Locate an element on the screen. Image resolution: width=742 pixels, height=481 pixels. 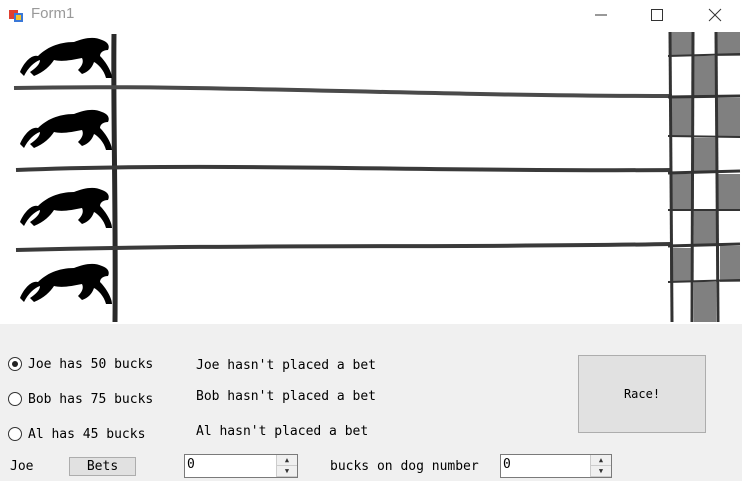
minimize-icon is located at coordinates (601, 15).